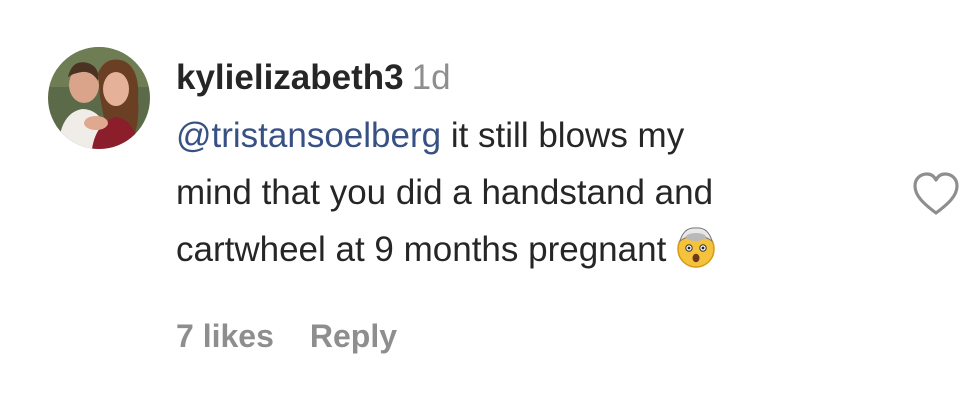  I want to click on avatar, so click(99, 98).